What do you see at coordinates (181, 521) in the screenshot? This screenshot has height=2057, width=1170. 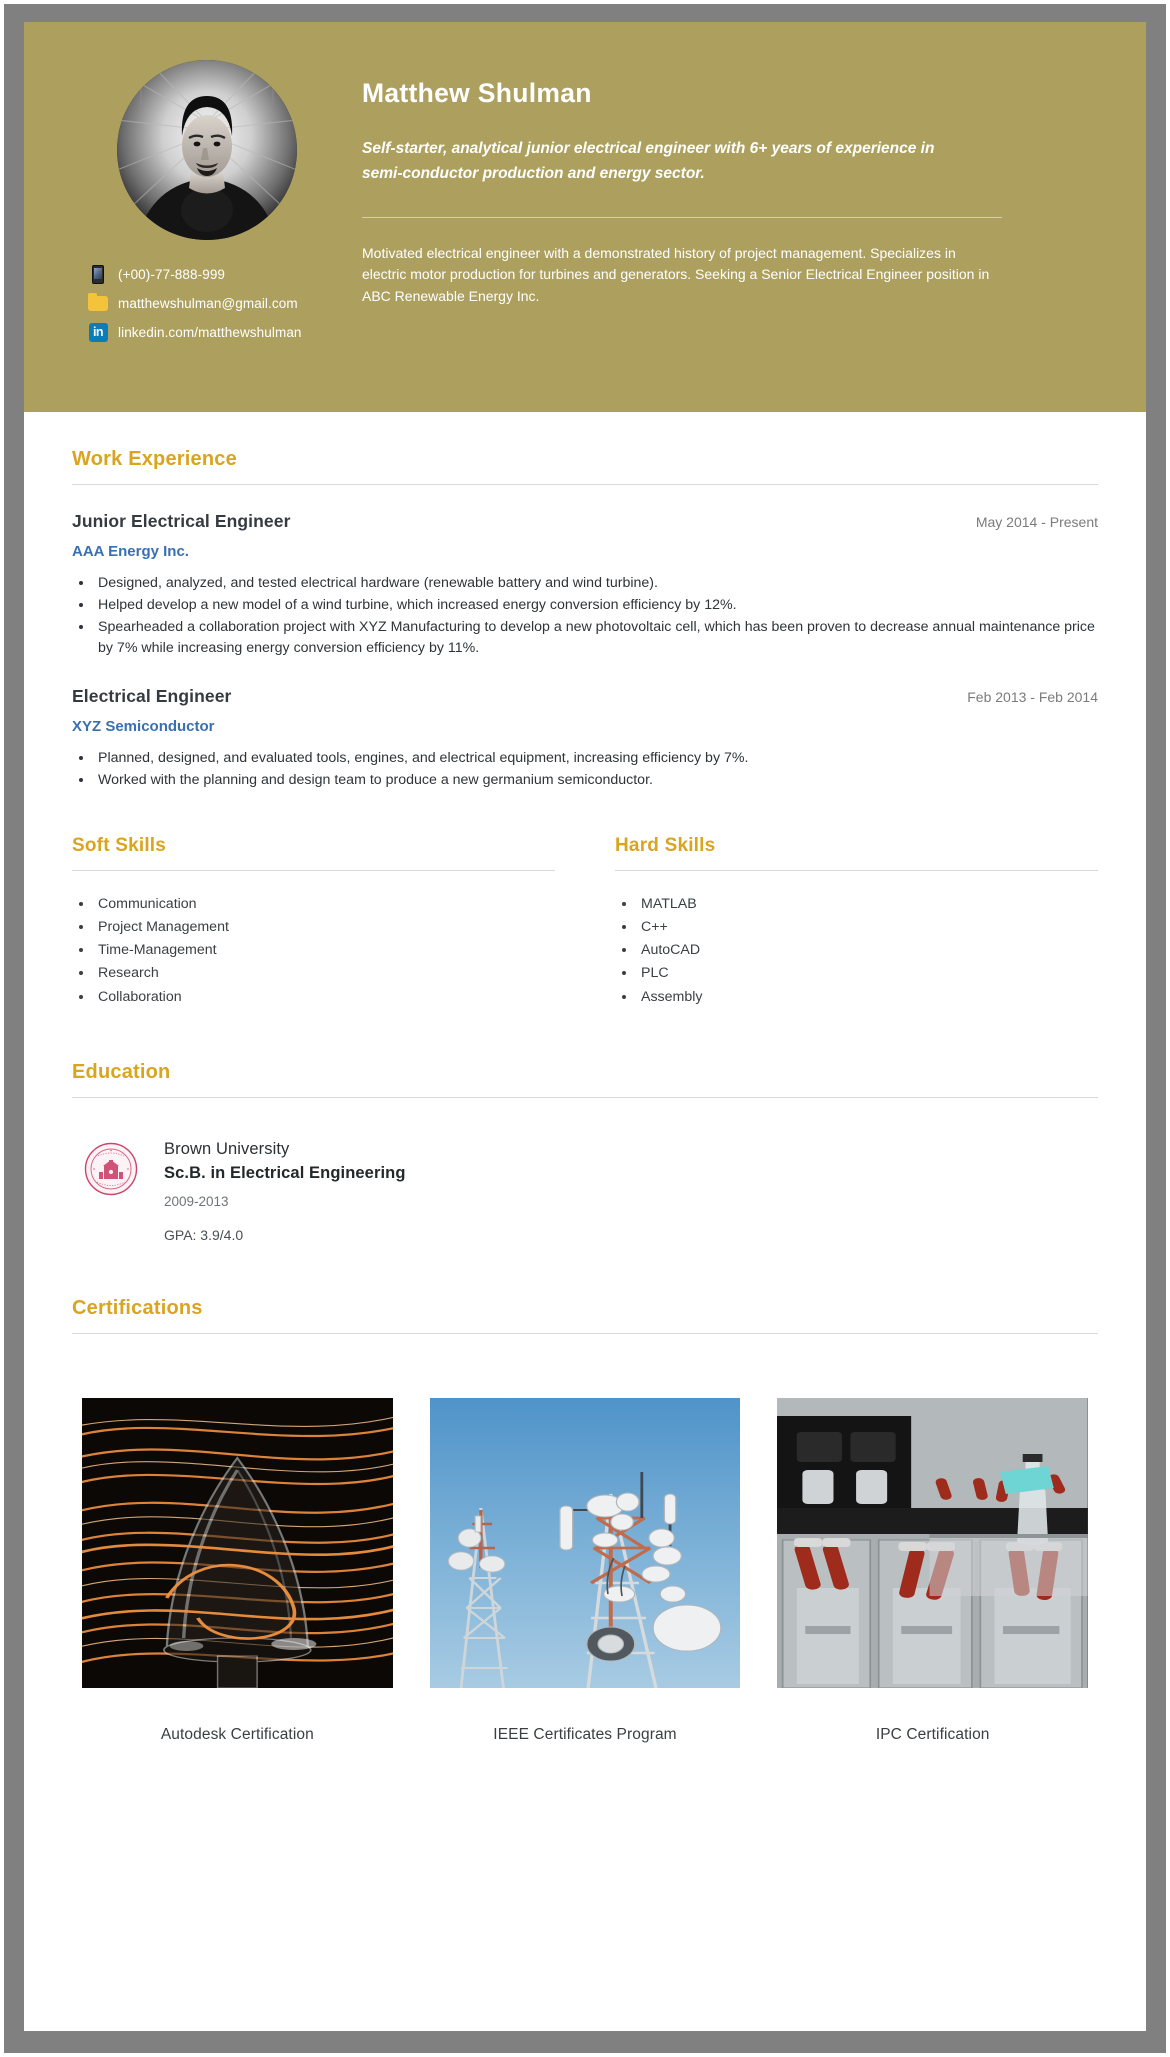 I see `job-title: Junior Electrical Engineer` at bounding box center [181, 521].